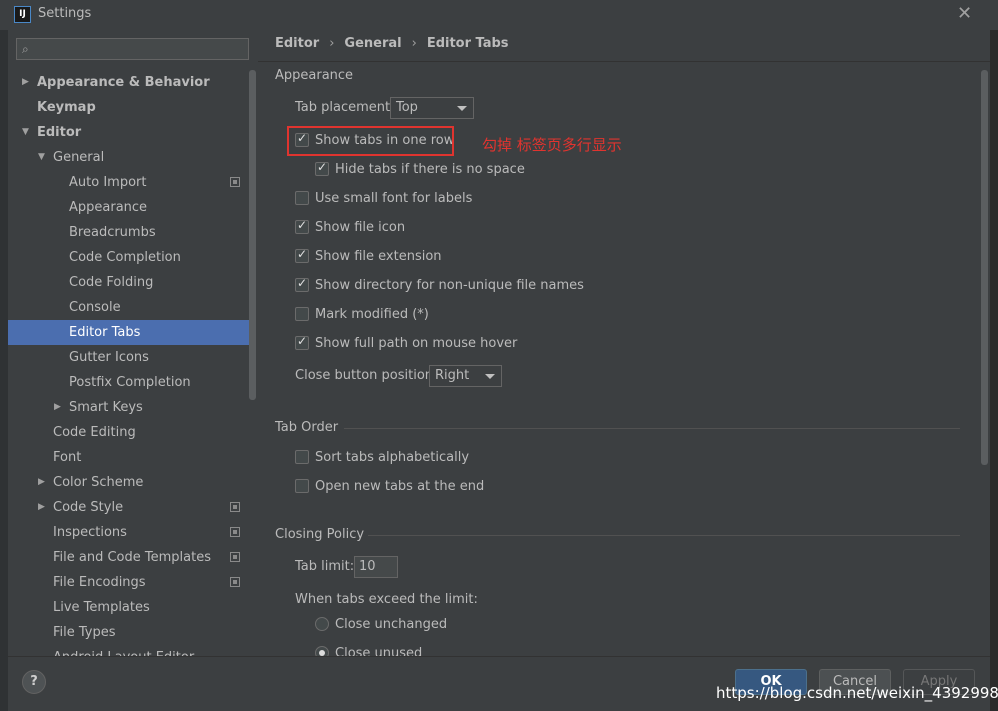  Describe the element at coordinates (378, 256) in the screenshot. I see `checkbox-label: Show file extension` at that location.